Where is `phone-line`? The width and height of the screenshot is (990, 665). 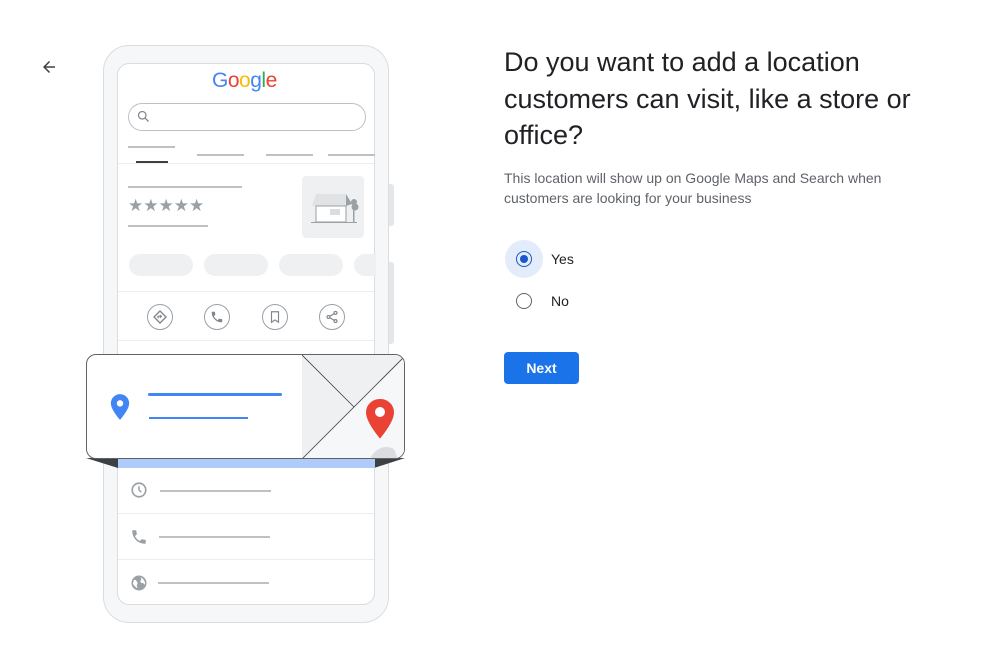
phone-line is located at coordinates (214, 537).